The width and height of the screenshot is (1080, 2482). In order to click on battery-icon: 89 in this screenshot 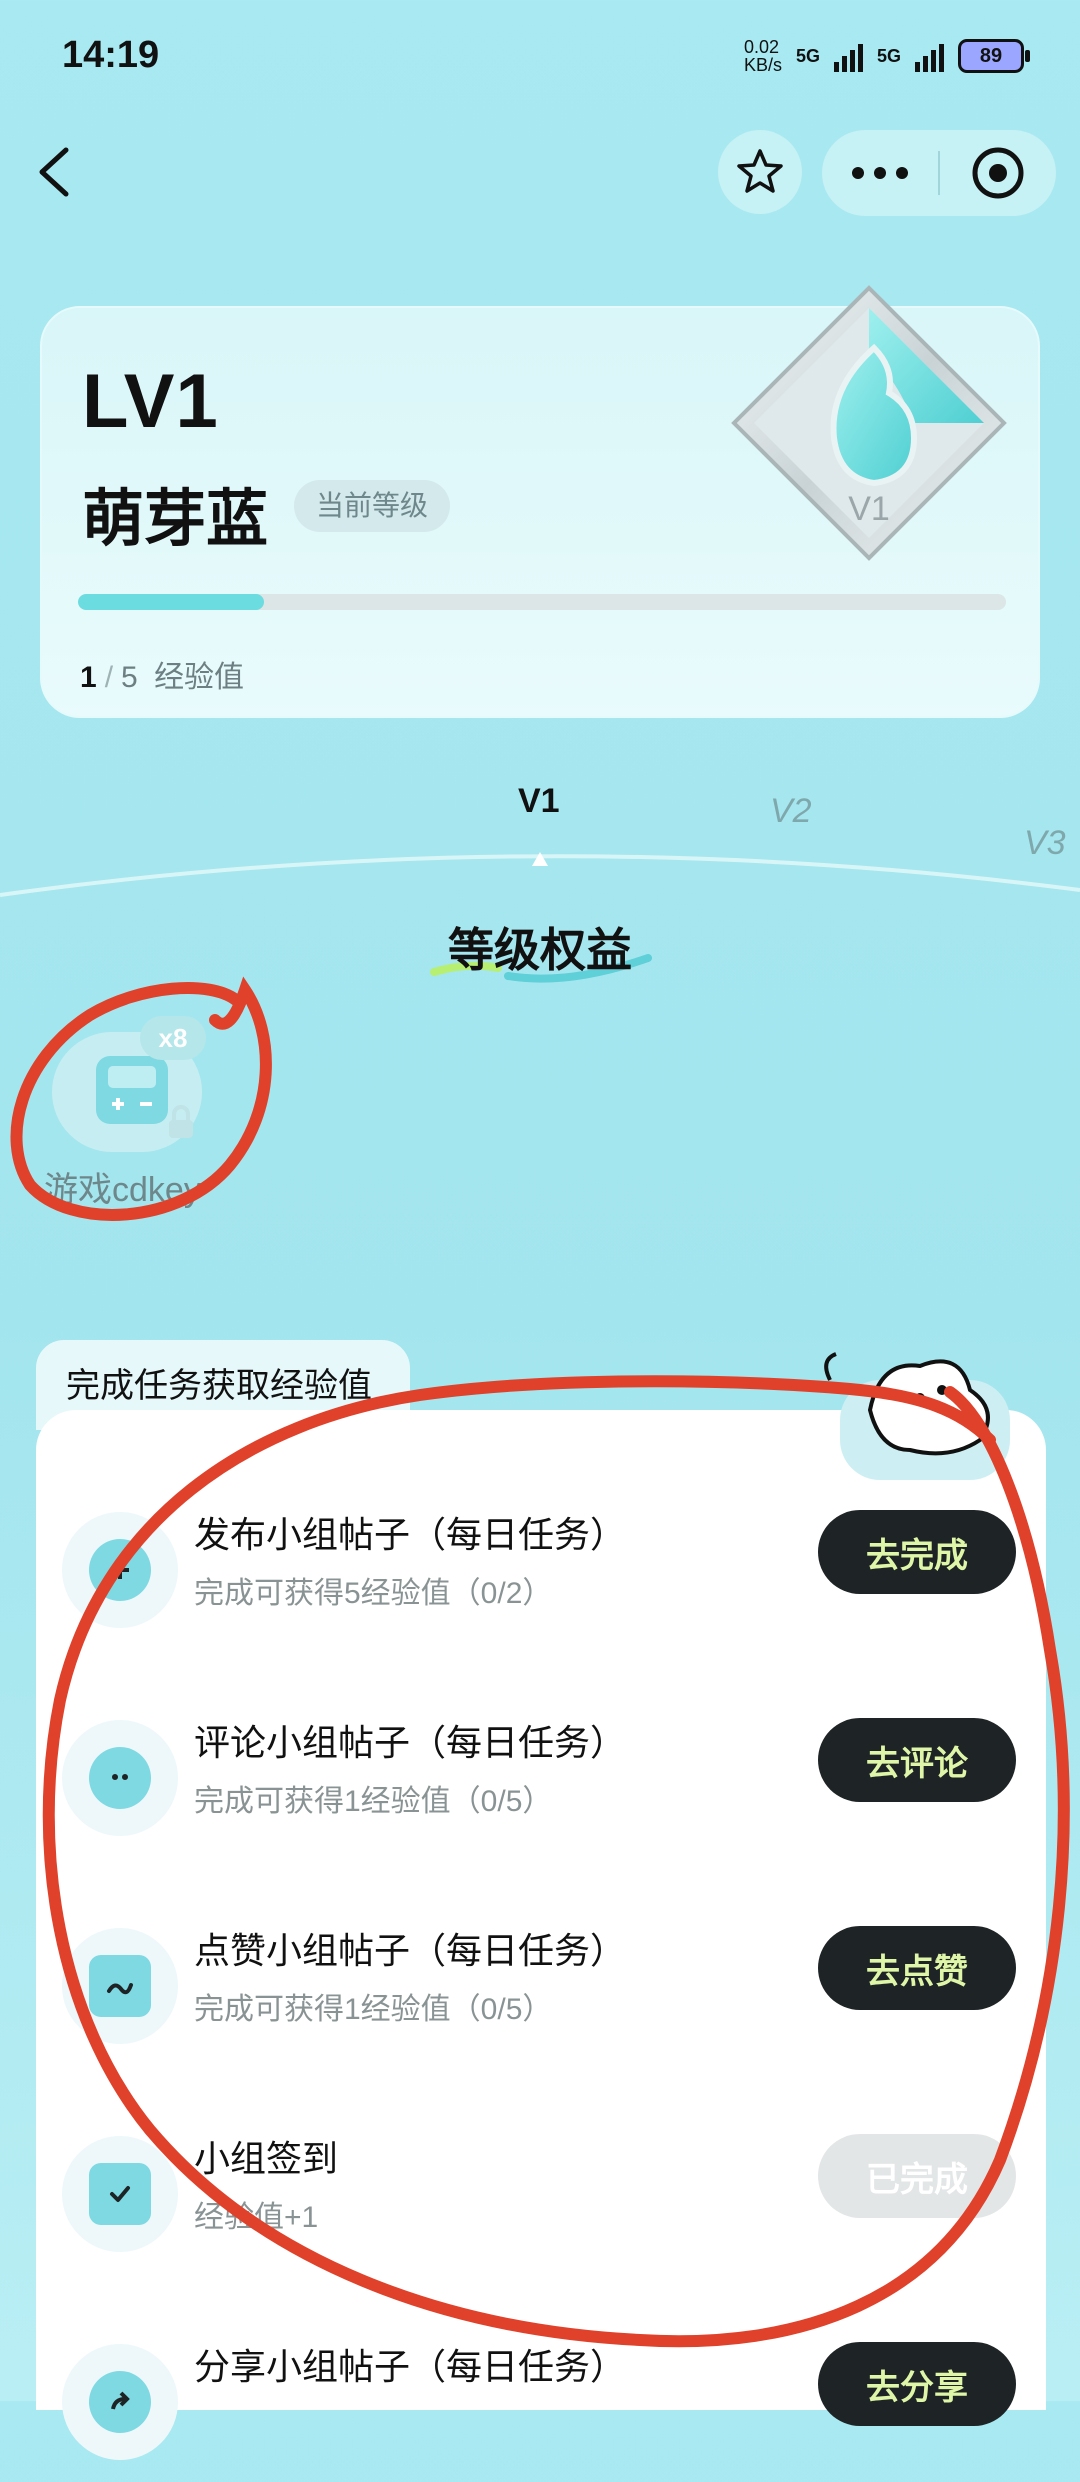, I will do `click(994, 56)`.